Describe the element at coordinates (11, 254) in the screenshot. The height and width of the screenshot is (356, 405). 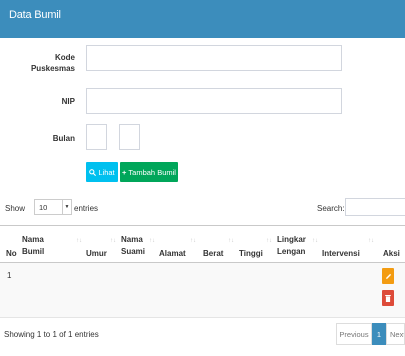
I see `col-no: No` at that location.